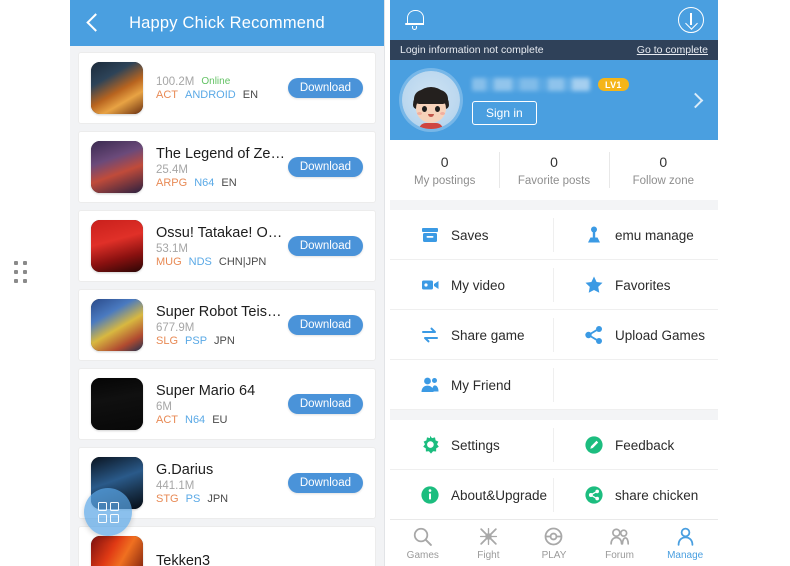 The image size is (790, 566). I want to click on bell-icon, so click(415, 20).